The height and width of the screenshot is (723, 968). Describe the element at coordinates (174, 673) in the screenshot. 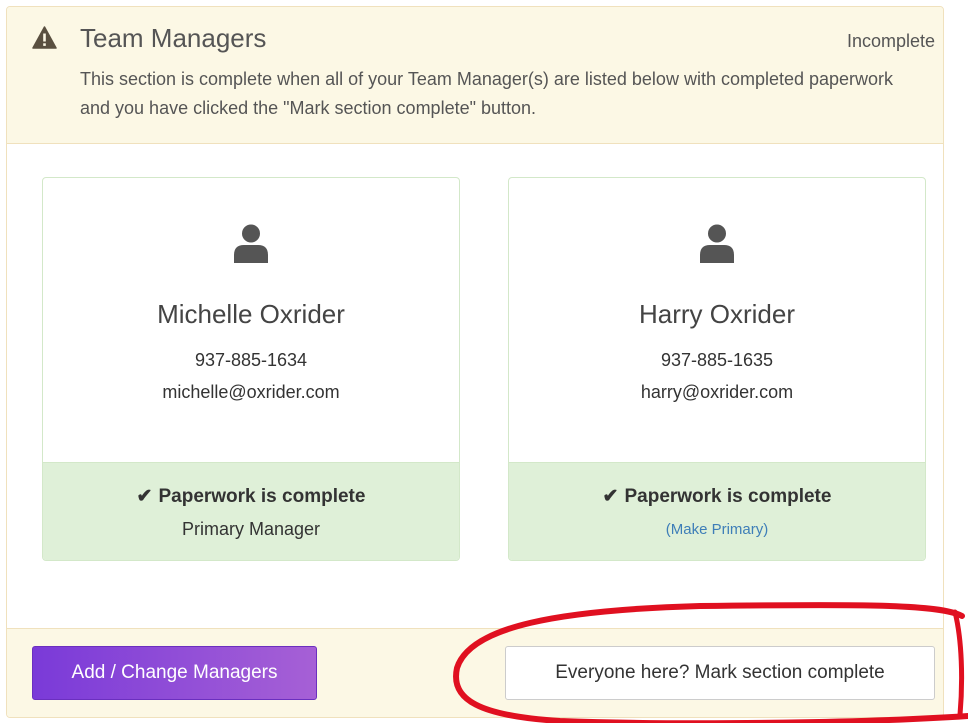

I see `add-change-managers-button: Add / Change Managers` at that location.